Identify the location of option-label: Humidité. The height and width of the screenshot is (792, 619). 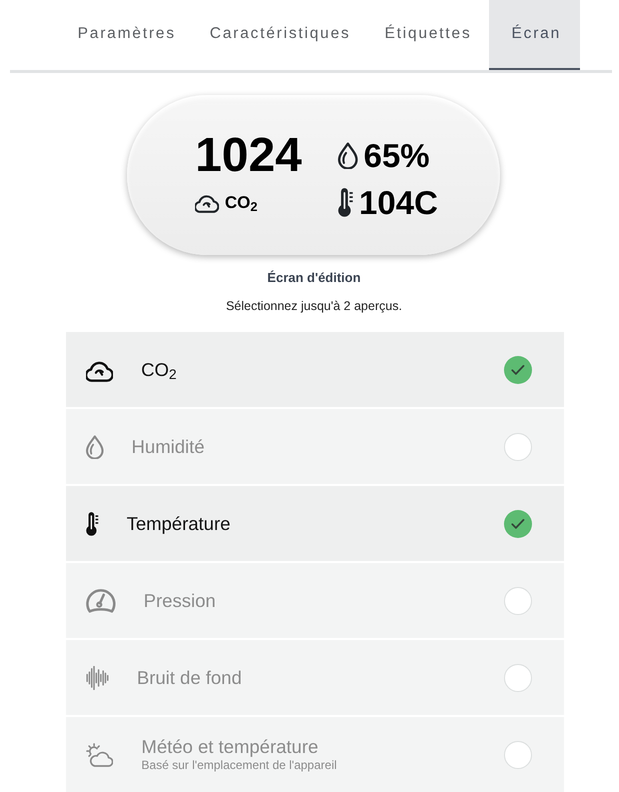
(168, 447).